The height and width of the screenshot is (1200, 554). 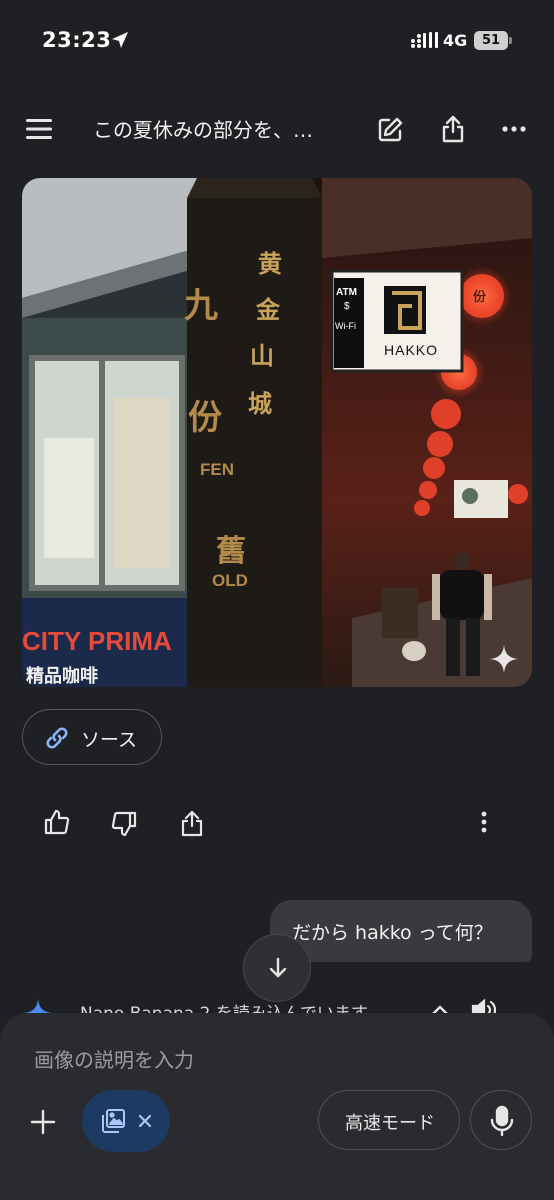 What do you see at coordinates (260, 404) in the screenshot?
I see `sign-vertical-4: 城` at bounding box center [260, 404].